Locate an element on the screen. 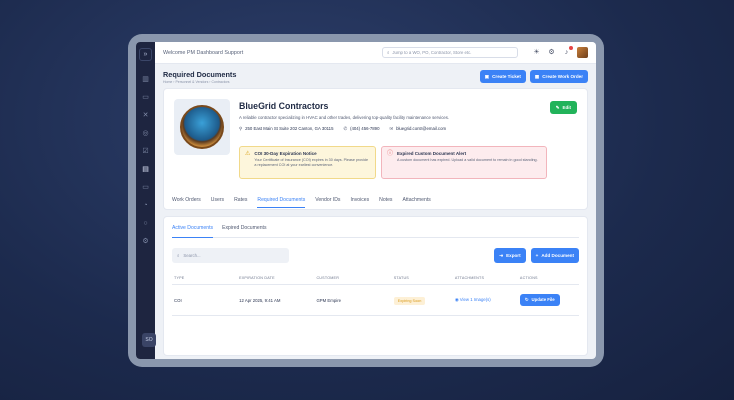 The width and height of the screenshot is (734, 400). user-initials: SO is located at coordinates (149, 340).